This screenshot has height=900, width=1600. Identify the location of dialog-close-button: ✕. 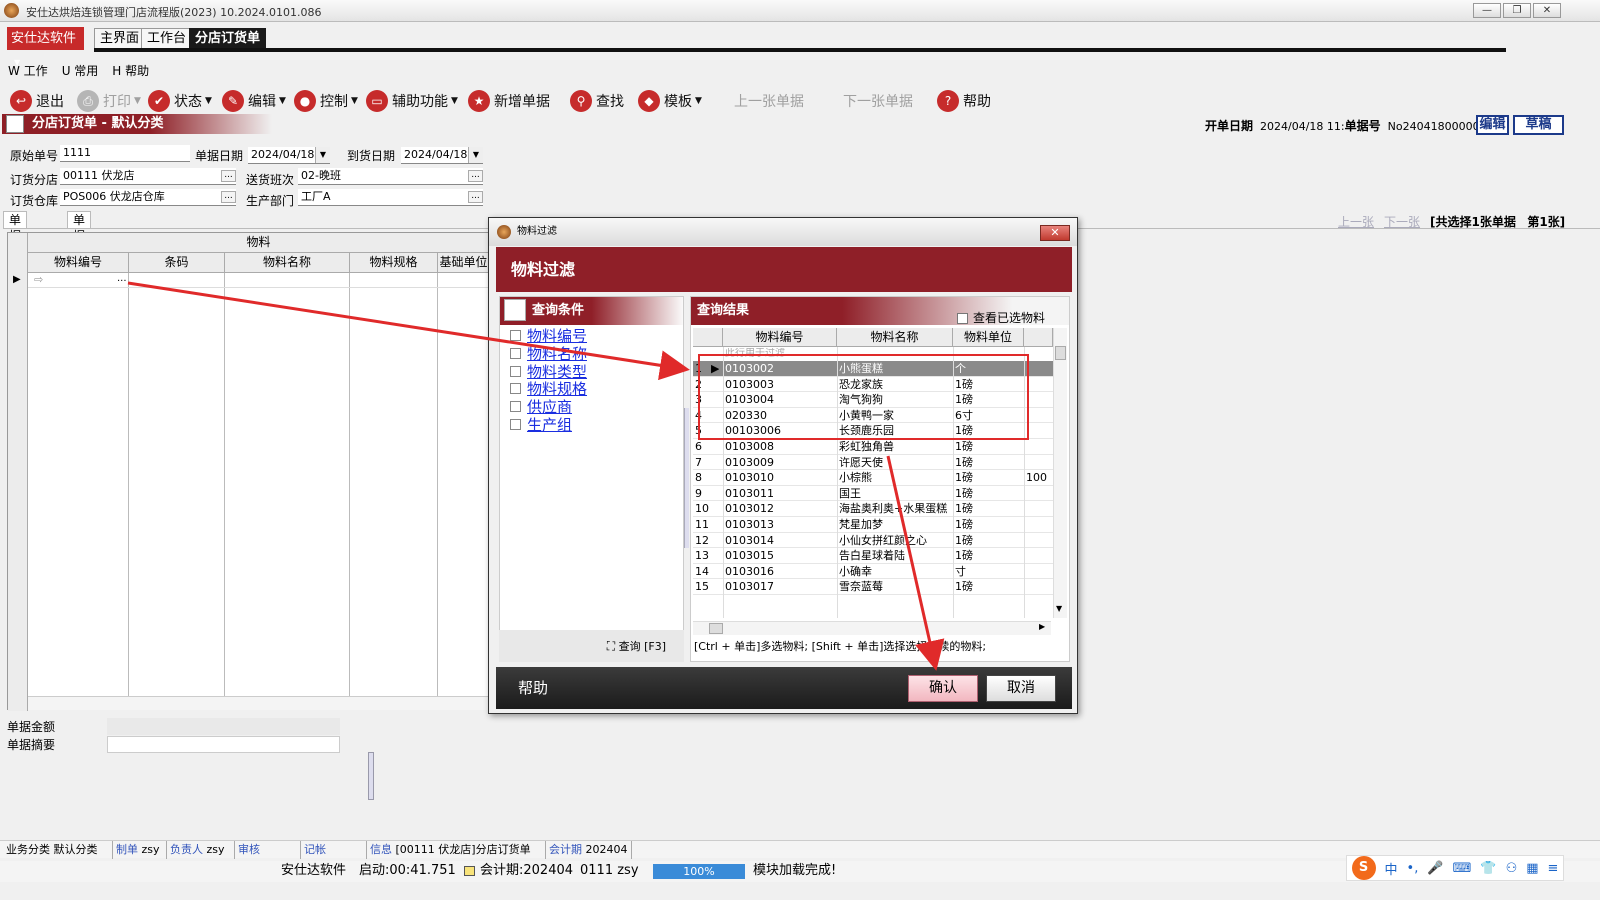
(1055, 233).